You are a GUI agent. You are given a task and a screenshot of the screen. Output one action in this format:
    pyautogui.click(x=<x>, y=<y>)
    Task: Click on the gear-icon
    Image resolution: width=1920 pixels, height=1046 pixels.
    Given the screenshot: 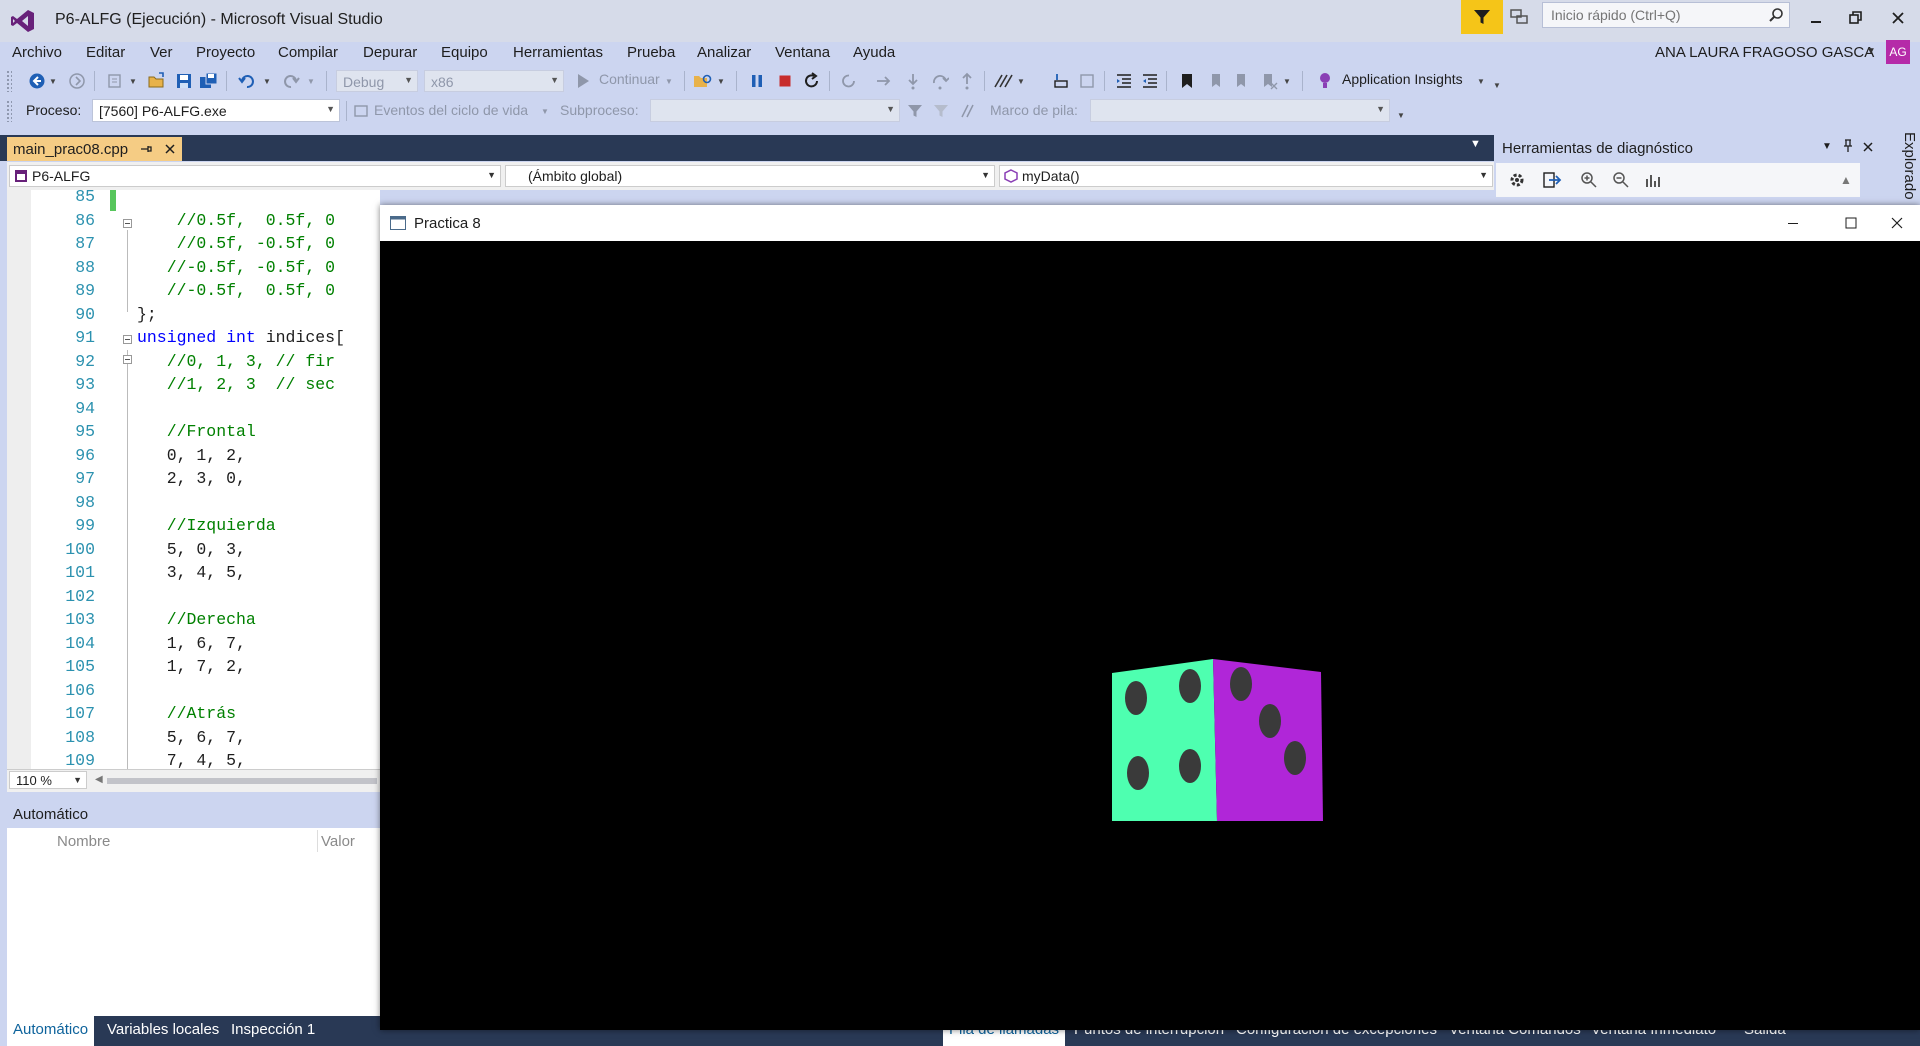 What is the action you would take?
    pyautogui.click(x=1517, y=180)
    